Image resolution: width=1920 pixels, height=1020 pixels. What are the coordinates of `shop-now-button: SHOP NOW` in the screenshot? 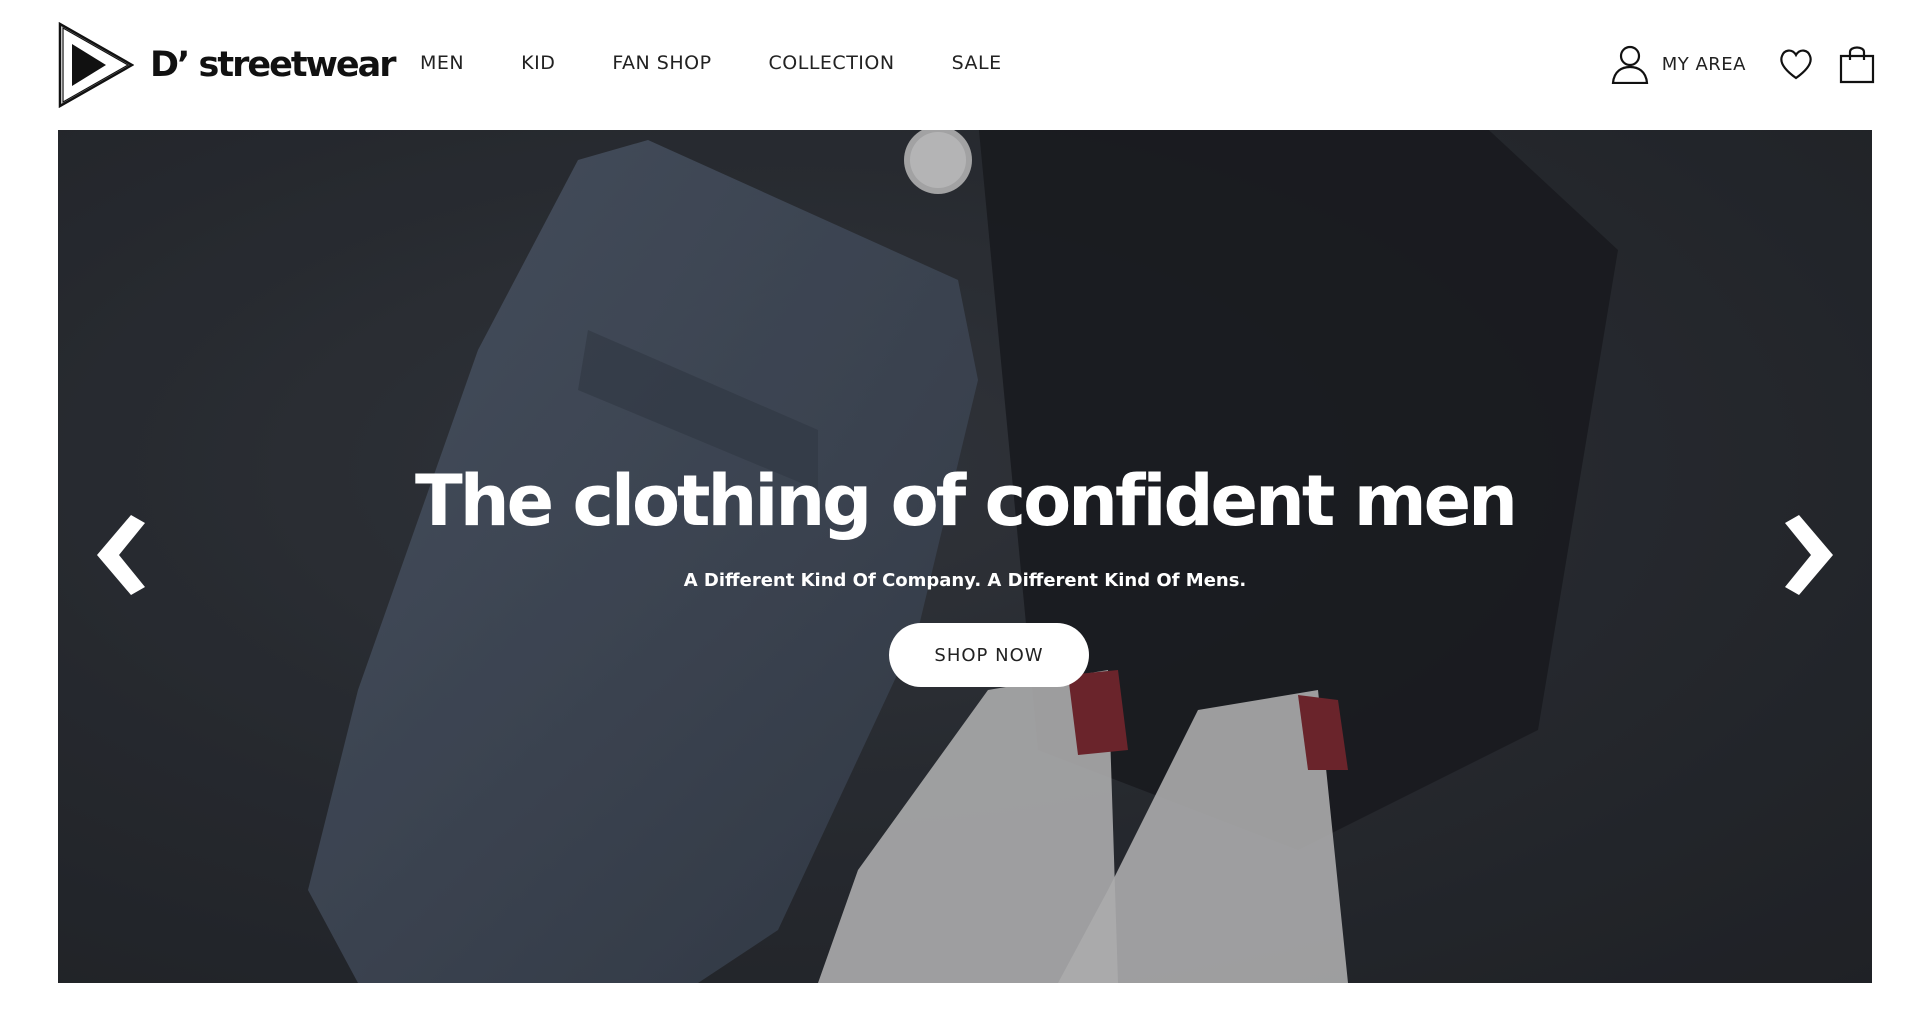 It's located at (989, 655).